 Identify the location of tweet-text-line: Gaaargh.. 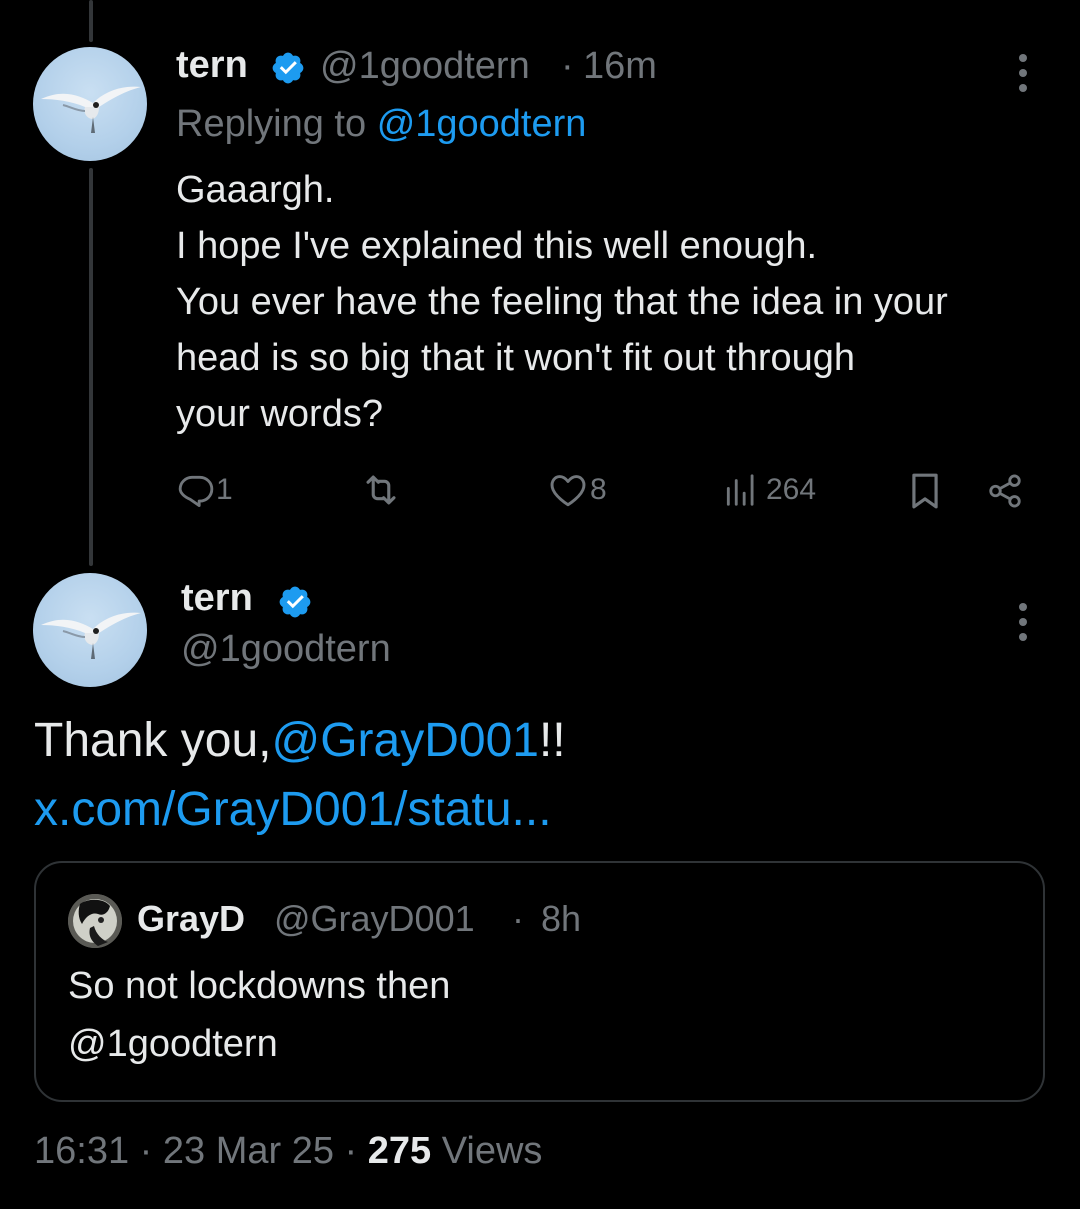
(255, 190).